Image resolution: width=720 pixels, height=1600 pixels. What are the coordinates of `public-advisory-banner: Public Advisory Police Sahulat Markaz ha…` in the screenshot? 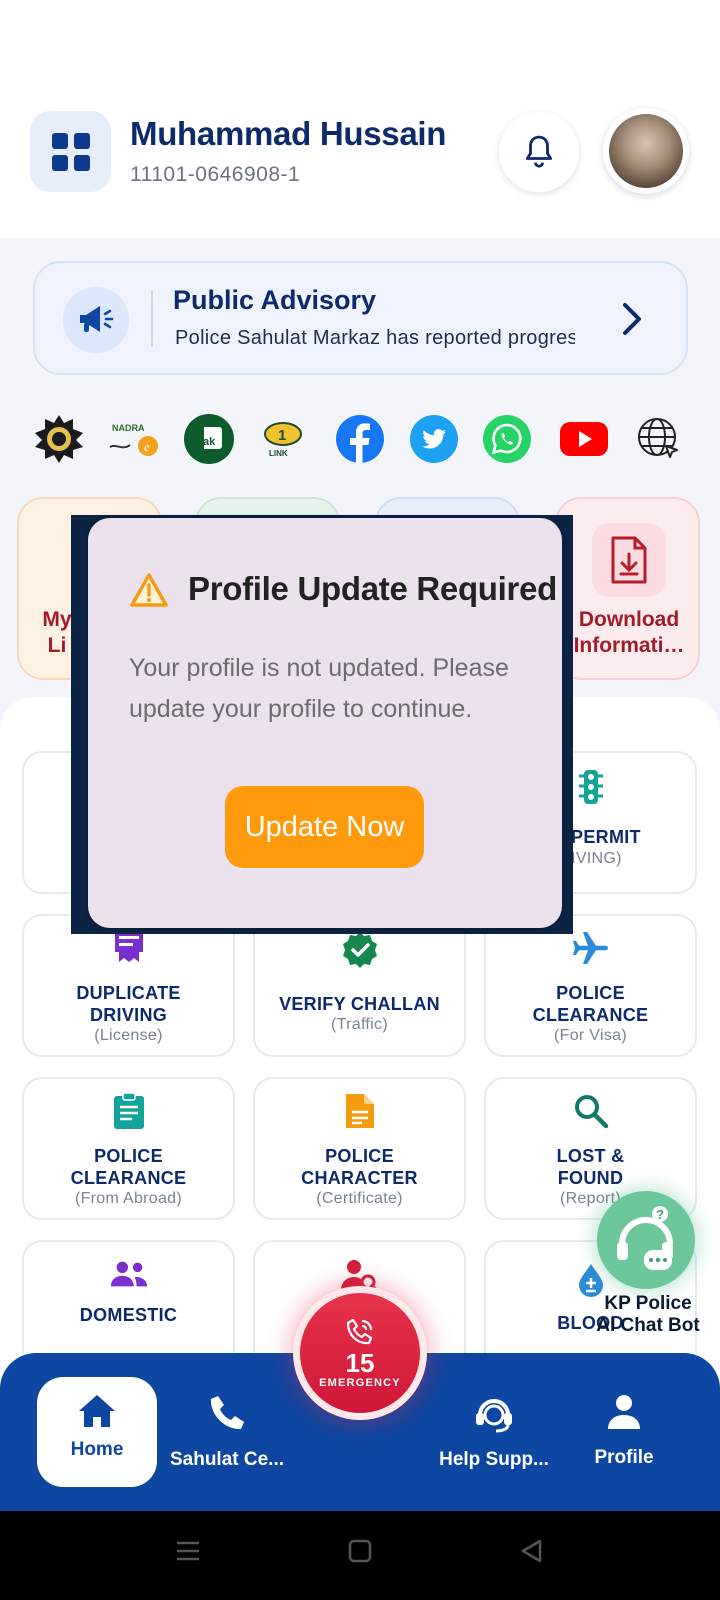 It's located at (360, 318).